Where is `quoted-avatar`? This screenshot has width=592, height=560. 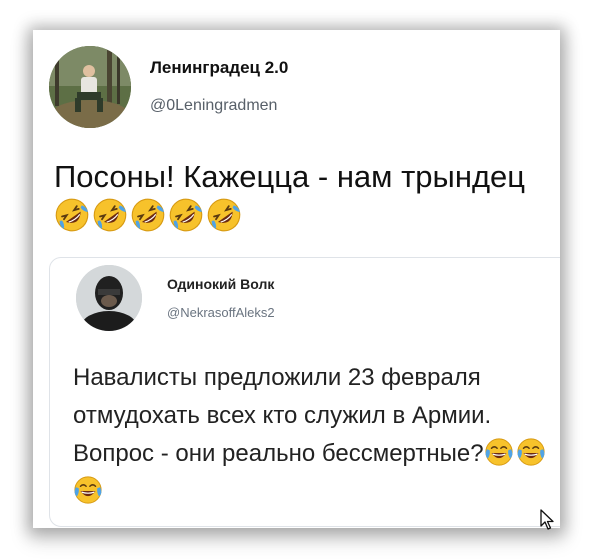 quoted-avatar is located at coordinates (109, 298).